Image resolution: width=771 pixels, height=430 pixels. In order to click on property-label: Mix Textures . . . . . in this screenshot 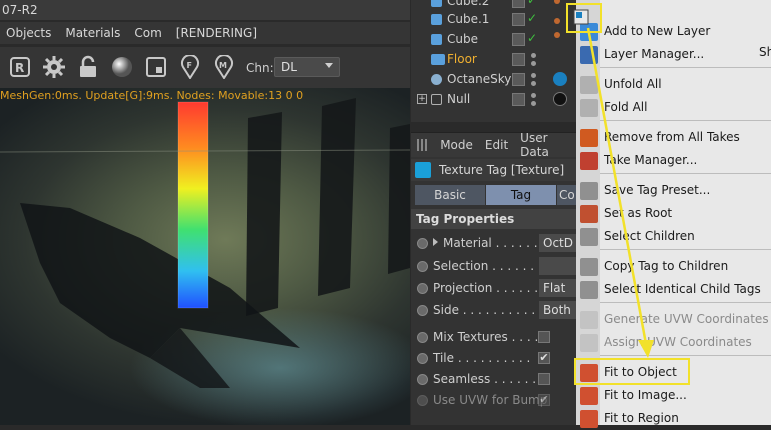, I will do `click(489, 337)`.